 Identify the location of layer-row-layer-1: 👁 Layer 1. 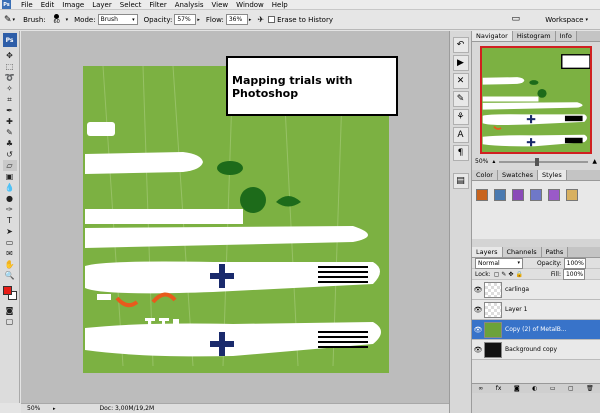
(536, 310).